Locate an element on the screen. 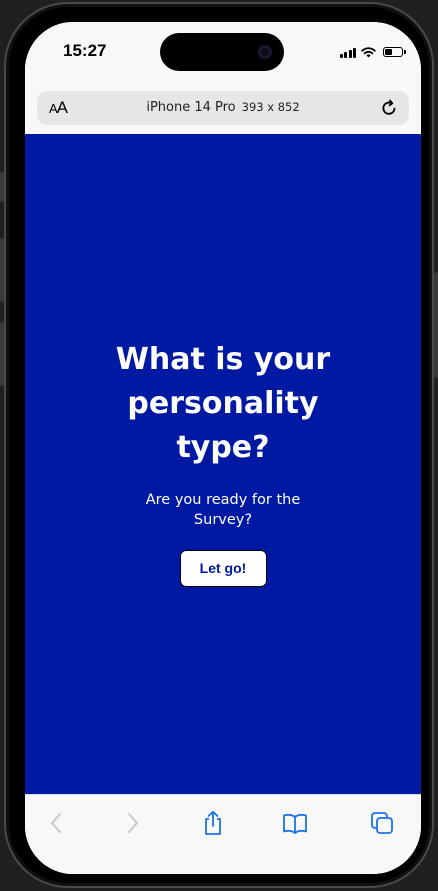 The width and height of the screenshot is (438, 891). forward-button is located at coordinates (133, 823).